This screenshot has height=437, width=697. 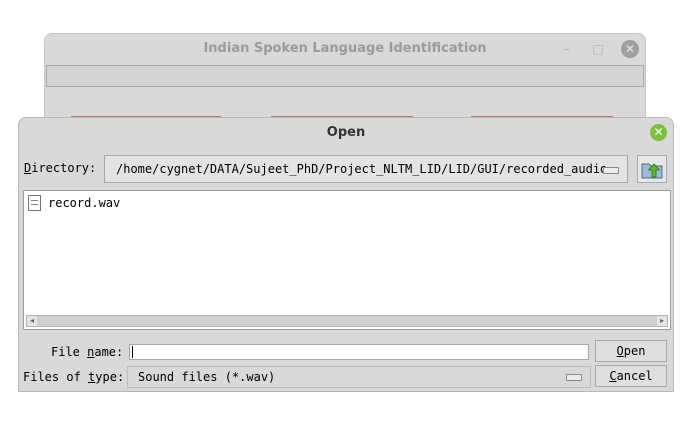 I want to click on files-of-type-label: Files of type:, so click(x=74, y=377).